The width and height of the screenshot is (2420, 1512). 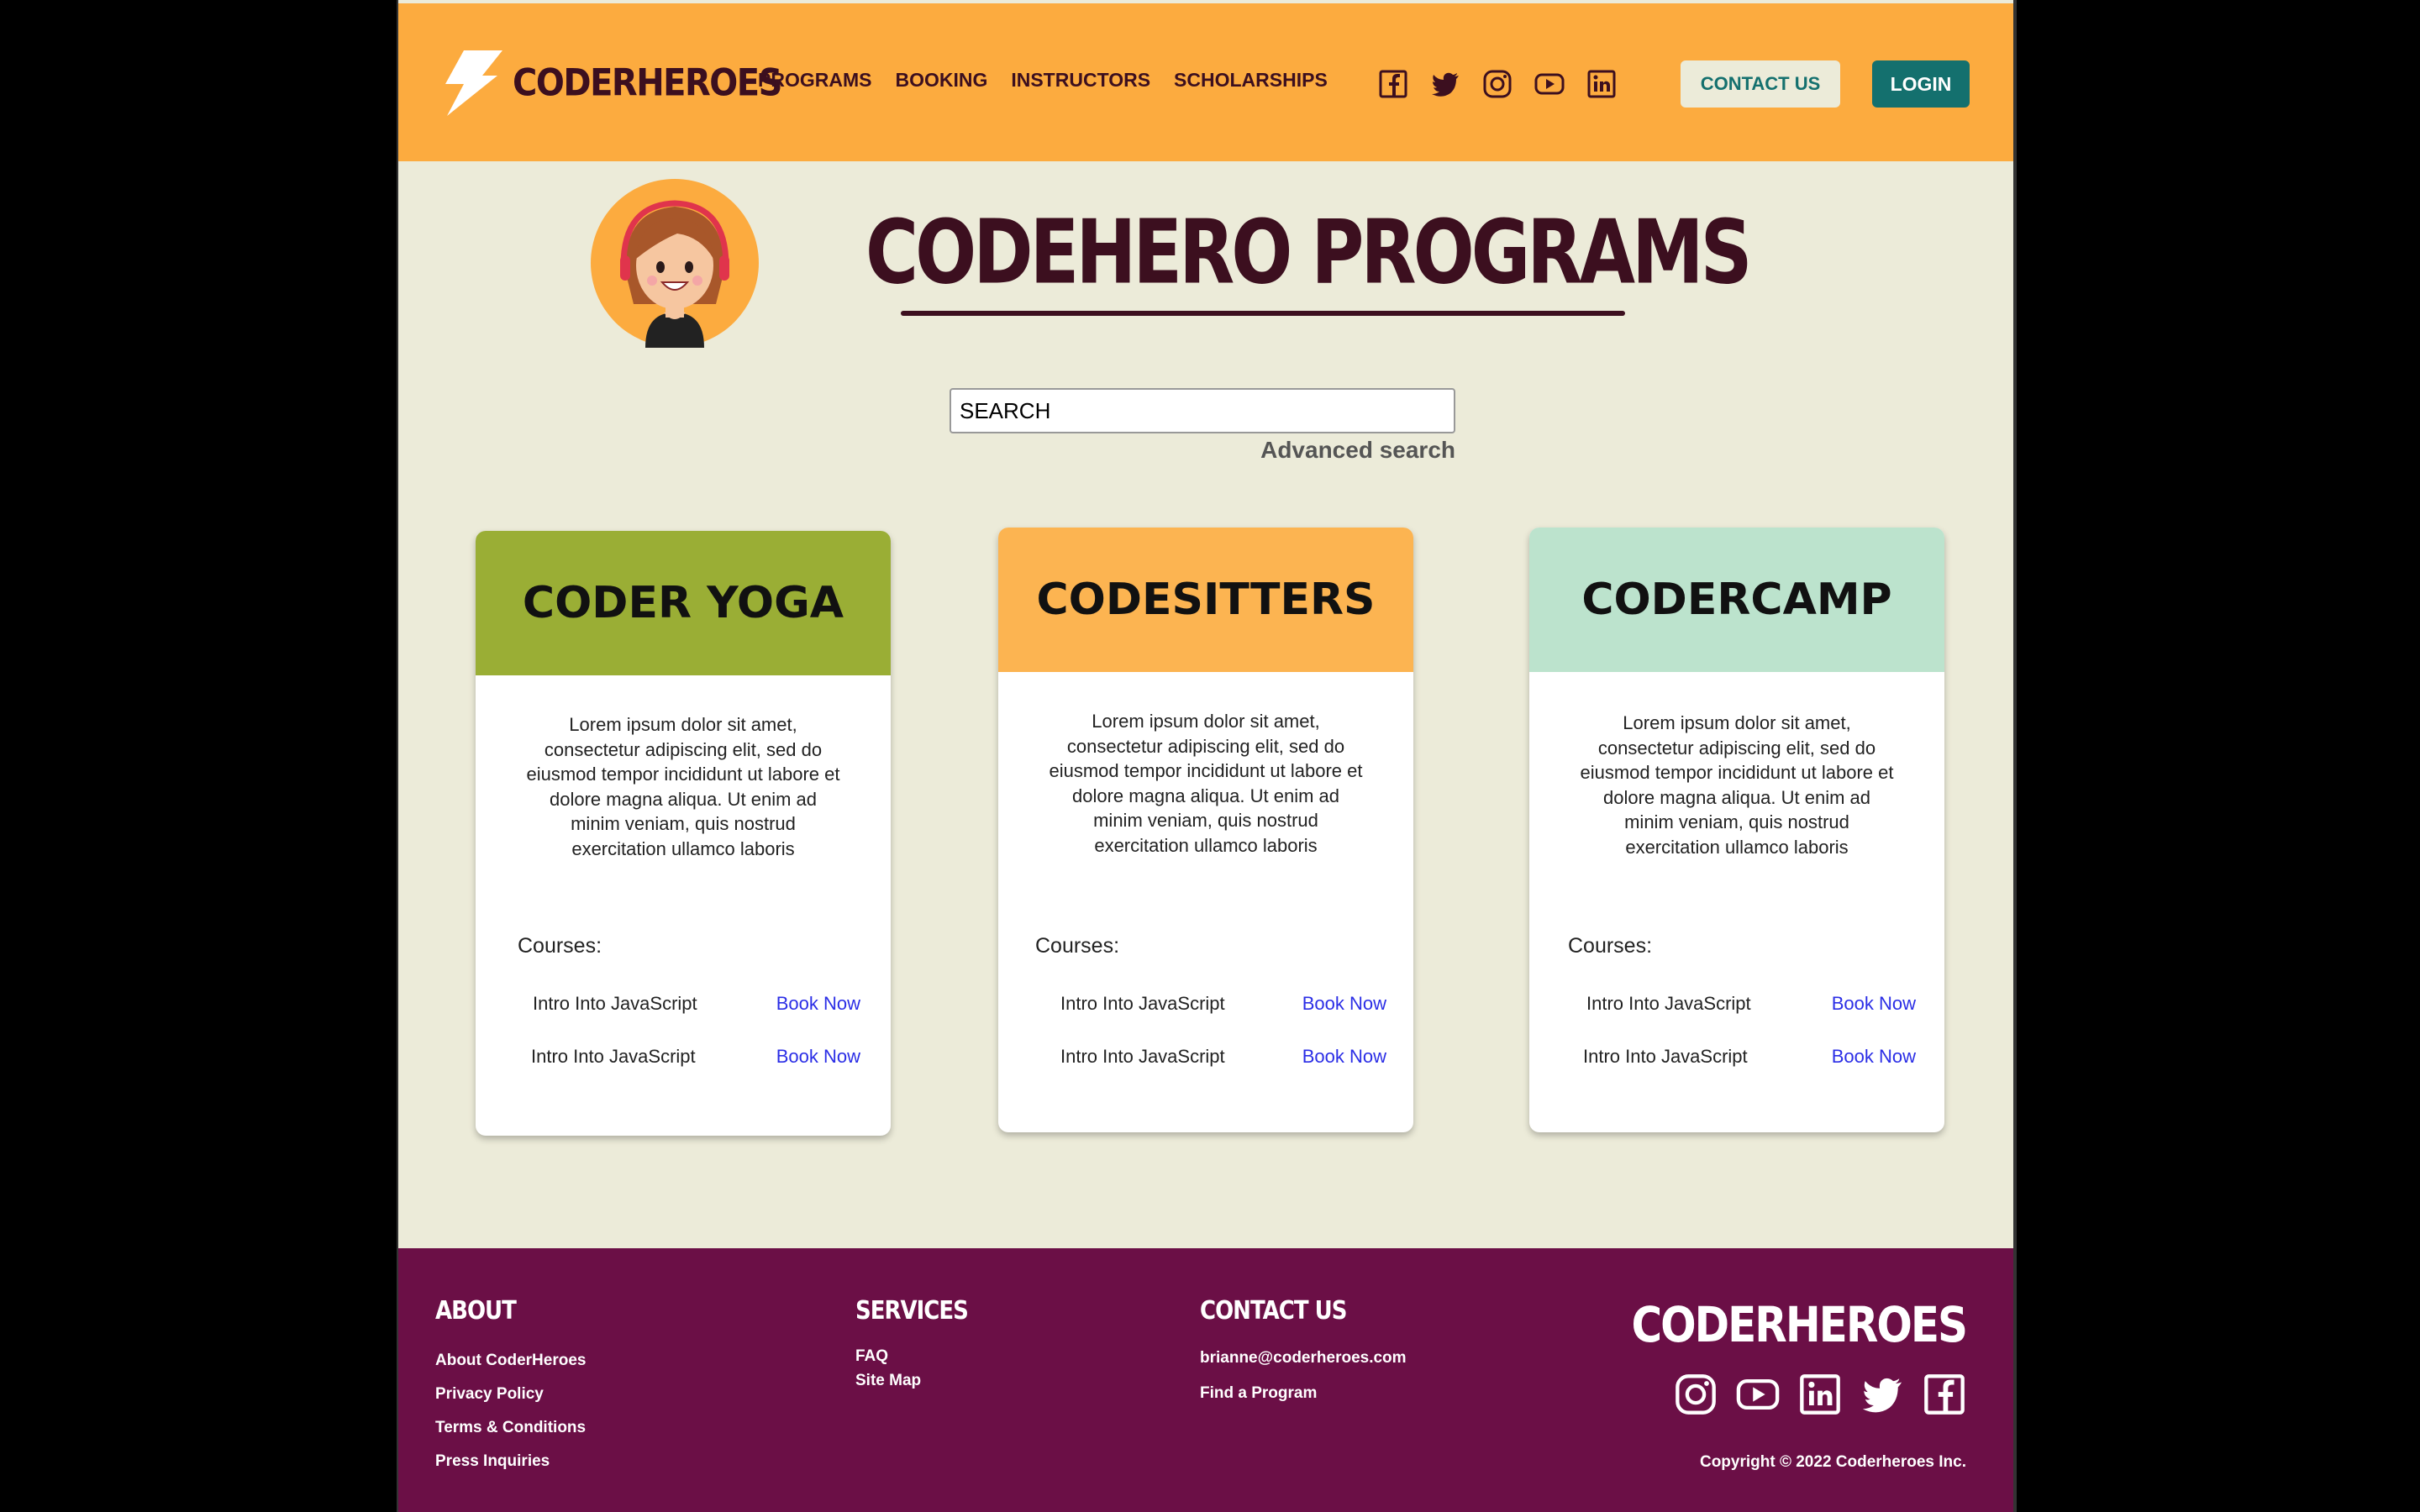 I want to click on footer-services: SERVICES FAQ Site Map, so click(x=912, y=1344).